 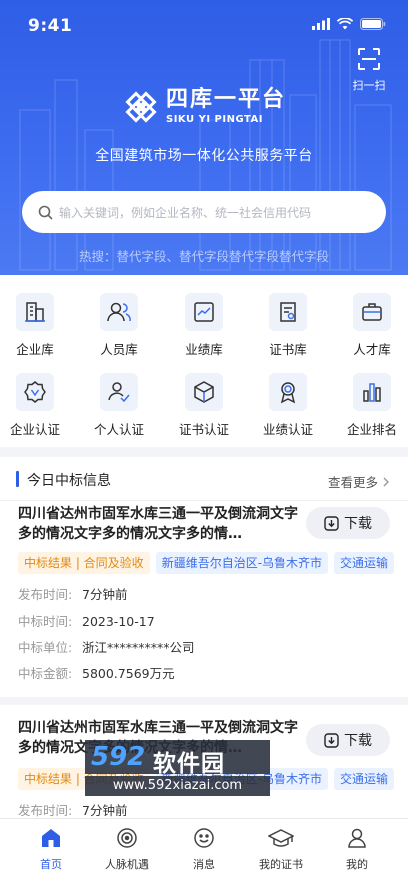 What do you see at coordinates (119, 325) in the screenshot?
I see `grid-item-personnel-db: 人员库` at bounding box center [119, 325].